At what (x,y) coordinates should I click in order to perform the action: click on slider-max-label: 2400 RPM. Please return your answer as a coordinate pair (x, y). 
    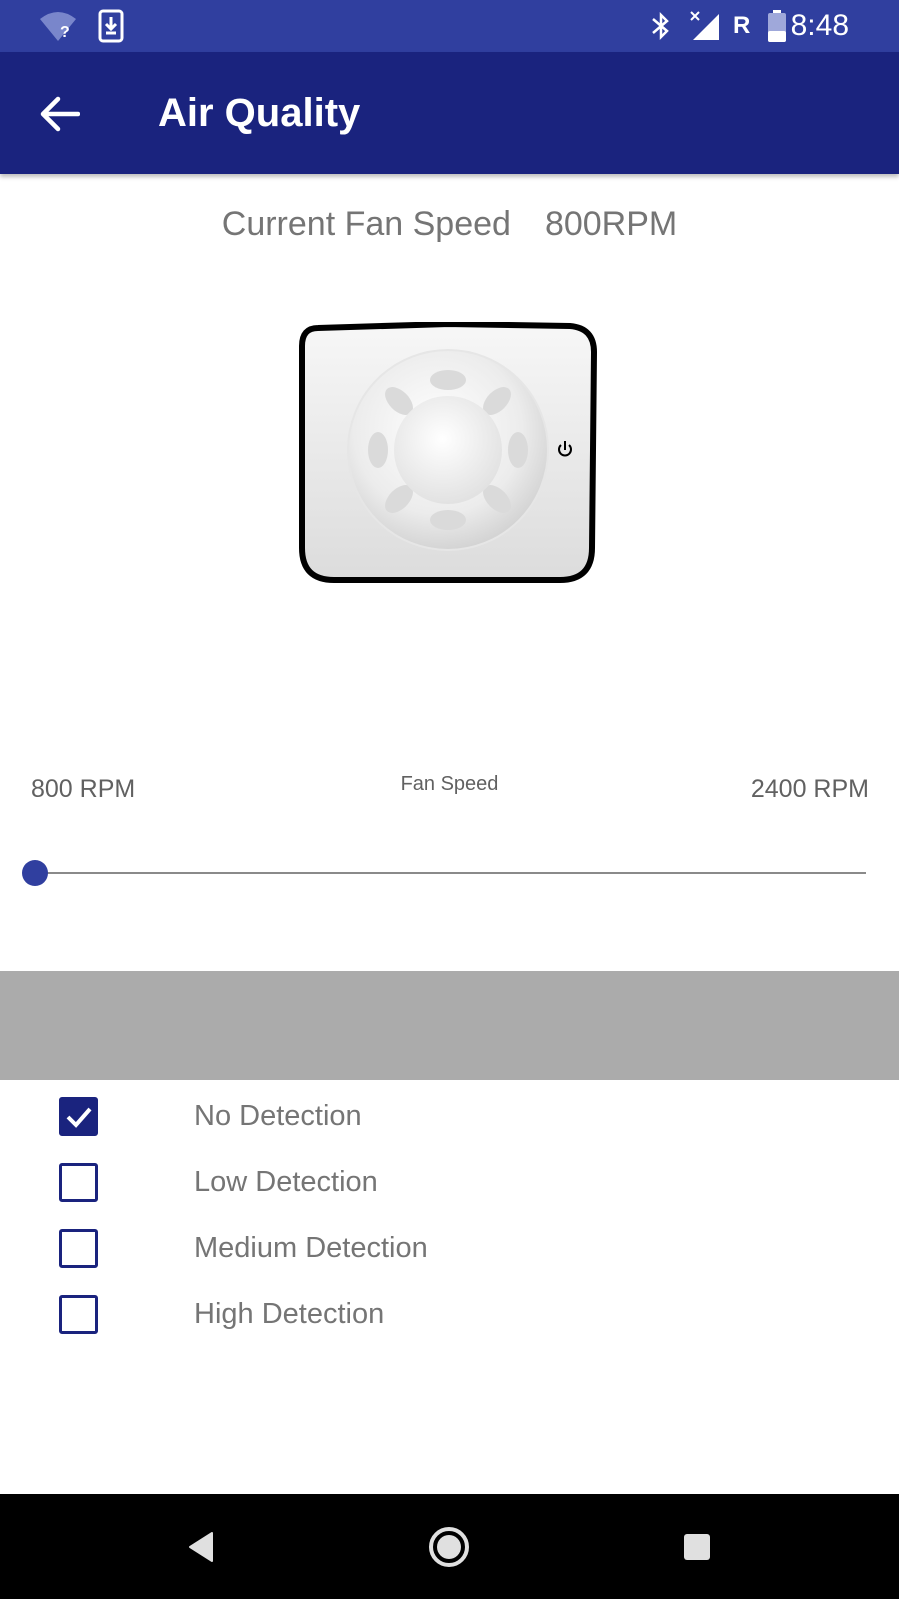
    Looking at the image, I should click on (809, 789).